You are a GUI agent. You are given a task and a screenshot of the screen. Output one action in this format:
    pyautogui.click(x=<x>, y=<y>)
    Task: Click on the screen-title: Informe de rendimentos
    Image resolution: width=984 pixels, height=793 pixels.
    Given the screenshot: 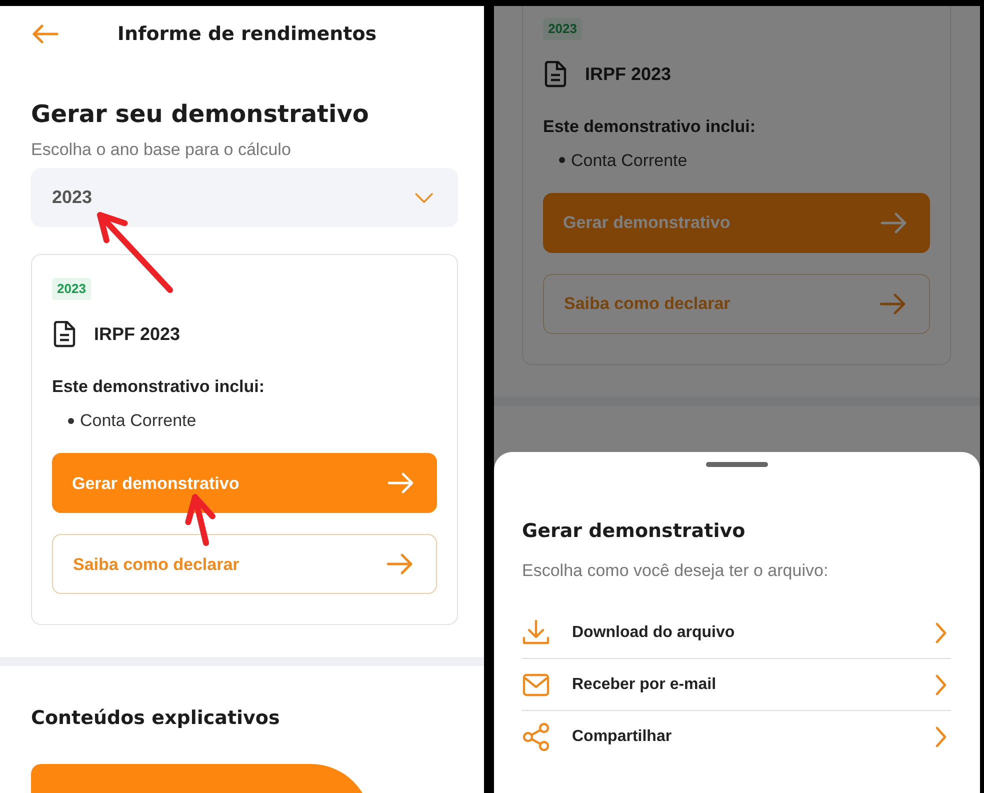 What is the action you would take?
    pyautogui.click(x=247, y=34)
    